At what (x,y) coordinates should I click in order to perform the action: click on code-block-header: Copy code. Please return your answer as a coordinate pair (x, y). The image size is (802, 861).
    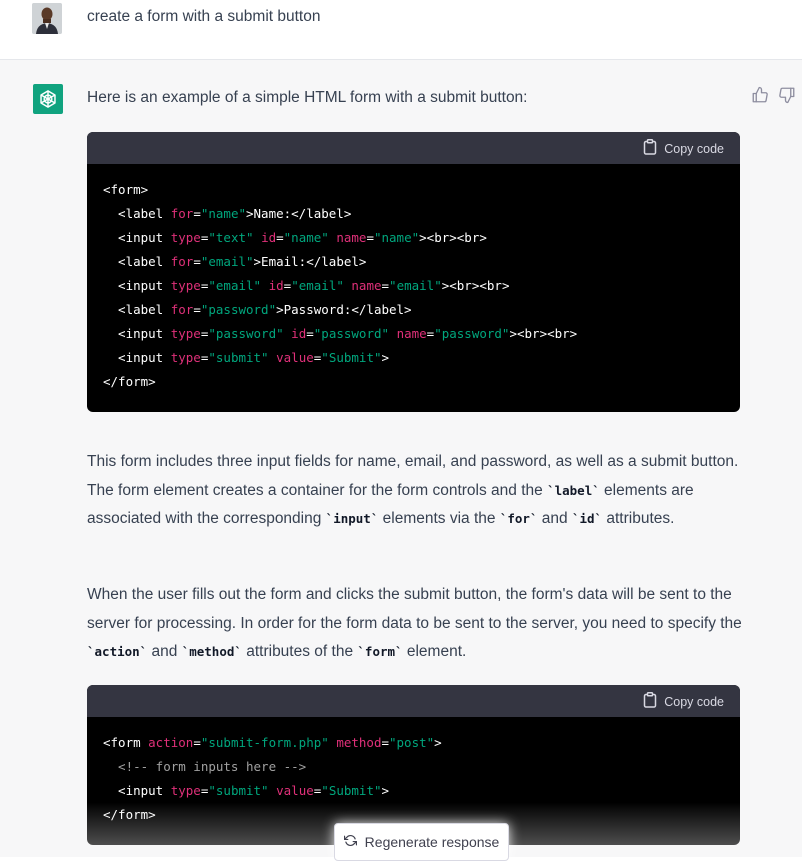
    Looking at the image, I should click on (413, 148).